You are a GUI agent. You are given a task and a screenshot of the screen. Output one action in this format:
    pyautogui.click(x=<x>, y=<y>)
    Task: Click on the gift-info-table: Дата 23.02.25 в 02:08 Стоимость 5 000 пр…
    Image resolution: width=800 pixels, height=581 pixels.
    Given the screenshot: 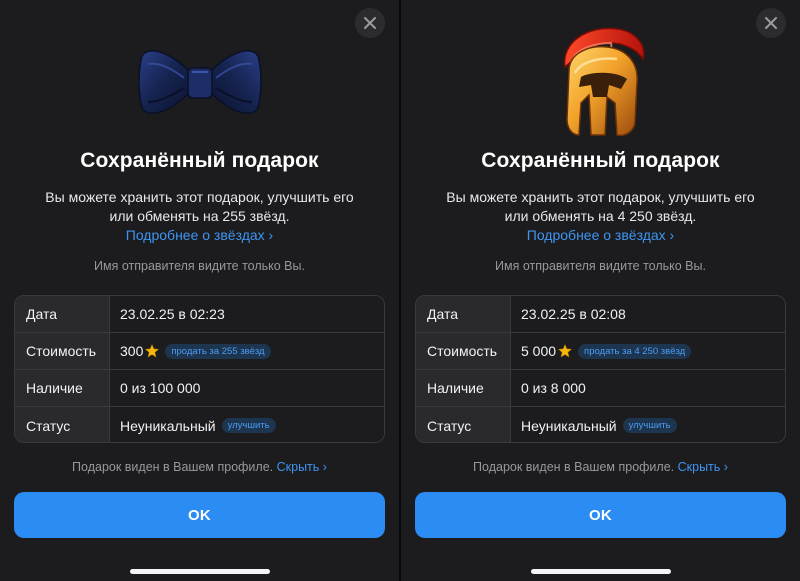 What is the action you would take?
    pyautogui.click(x=600, y=369)
    